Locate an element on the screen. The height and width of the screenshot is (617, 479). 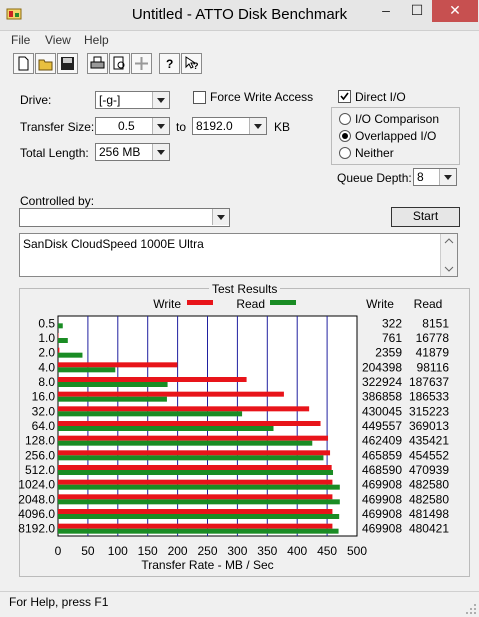
read-value: 187637 is located at coordinates (429, 382).